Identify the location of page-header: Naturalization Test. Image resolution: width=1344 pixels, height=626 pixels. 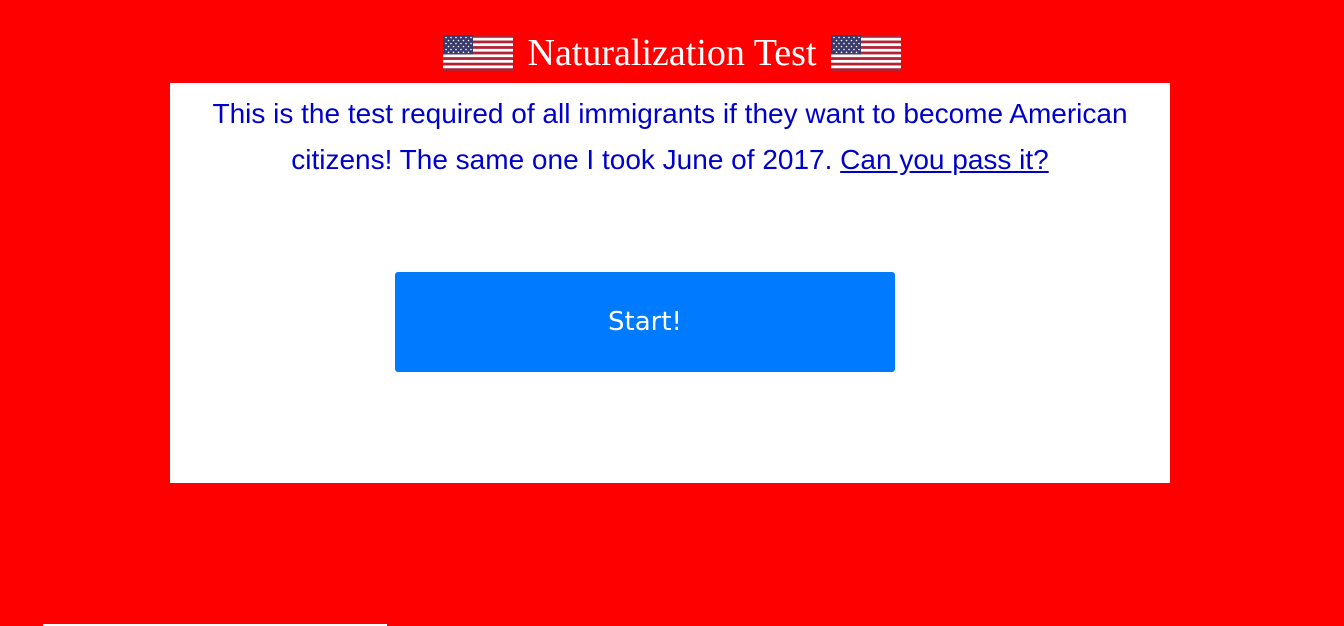
(672, 53).